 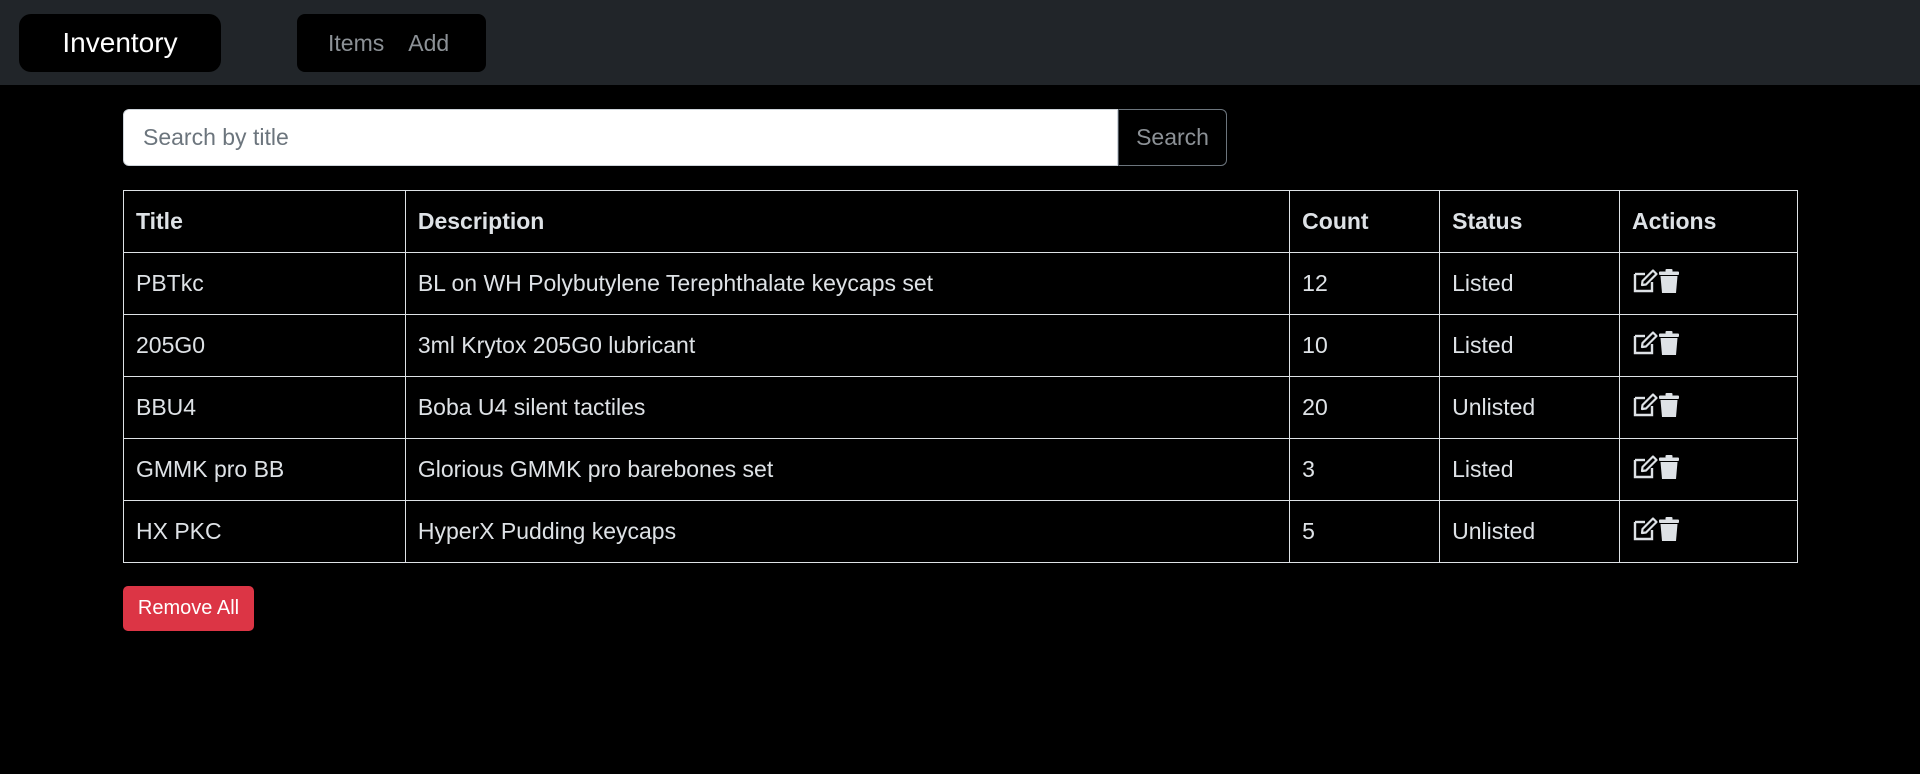 What do you see at coordinates (391, 43) in the screenshot?
I see `nav-links: Items Add` at bounding box center [391, 43].